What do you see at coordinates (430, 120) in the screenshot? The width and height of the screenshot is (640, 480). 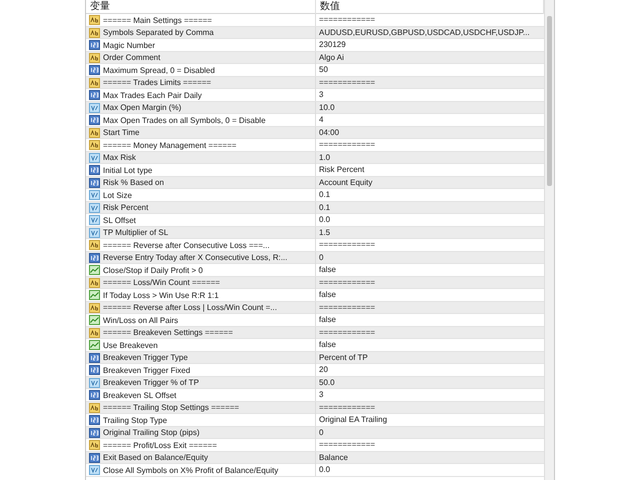 I see `parameter-value: 4` at bounding box center [430, 120].